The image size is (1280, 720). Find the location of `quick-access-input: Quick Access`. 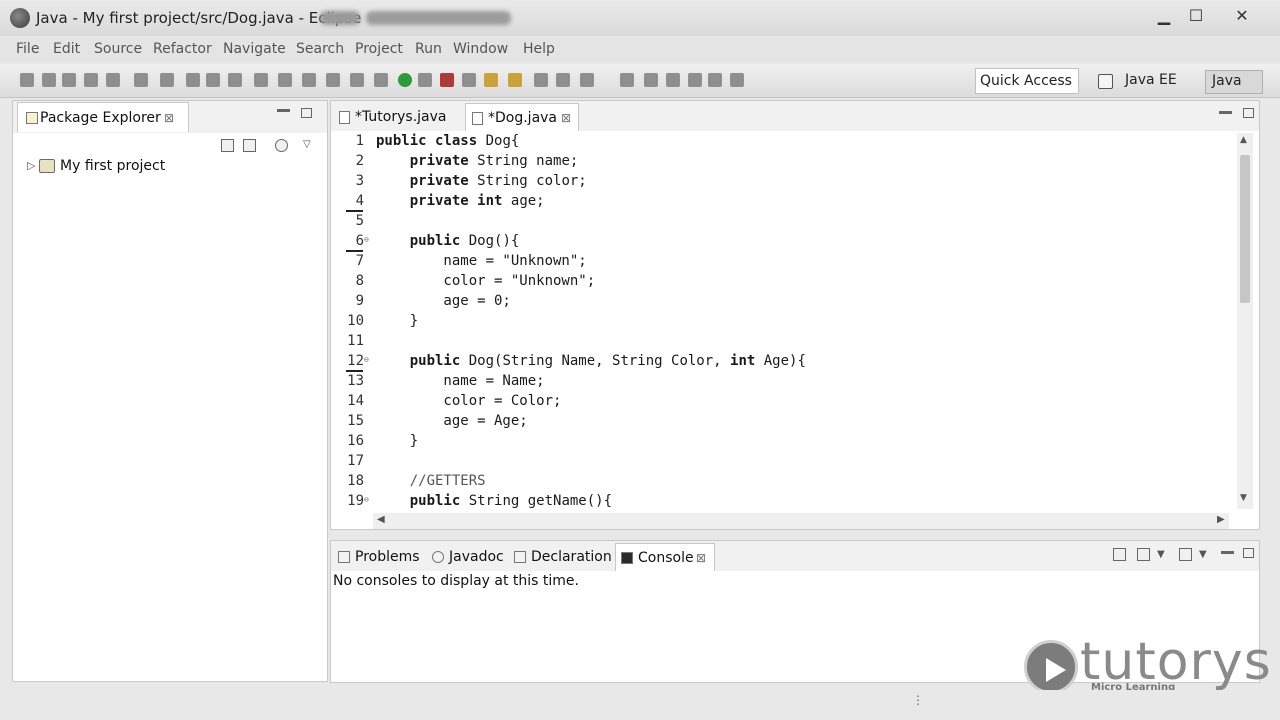

quick-access-input: Quick Access is located at coordinates (1027, 81).